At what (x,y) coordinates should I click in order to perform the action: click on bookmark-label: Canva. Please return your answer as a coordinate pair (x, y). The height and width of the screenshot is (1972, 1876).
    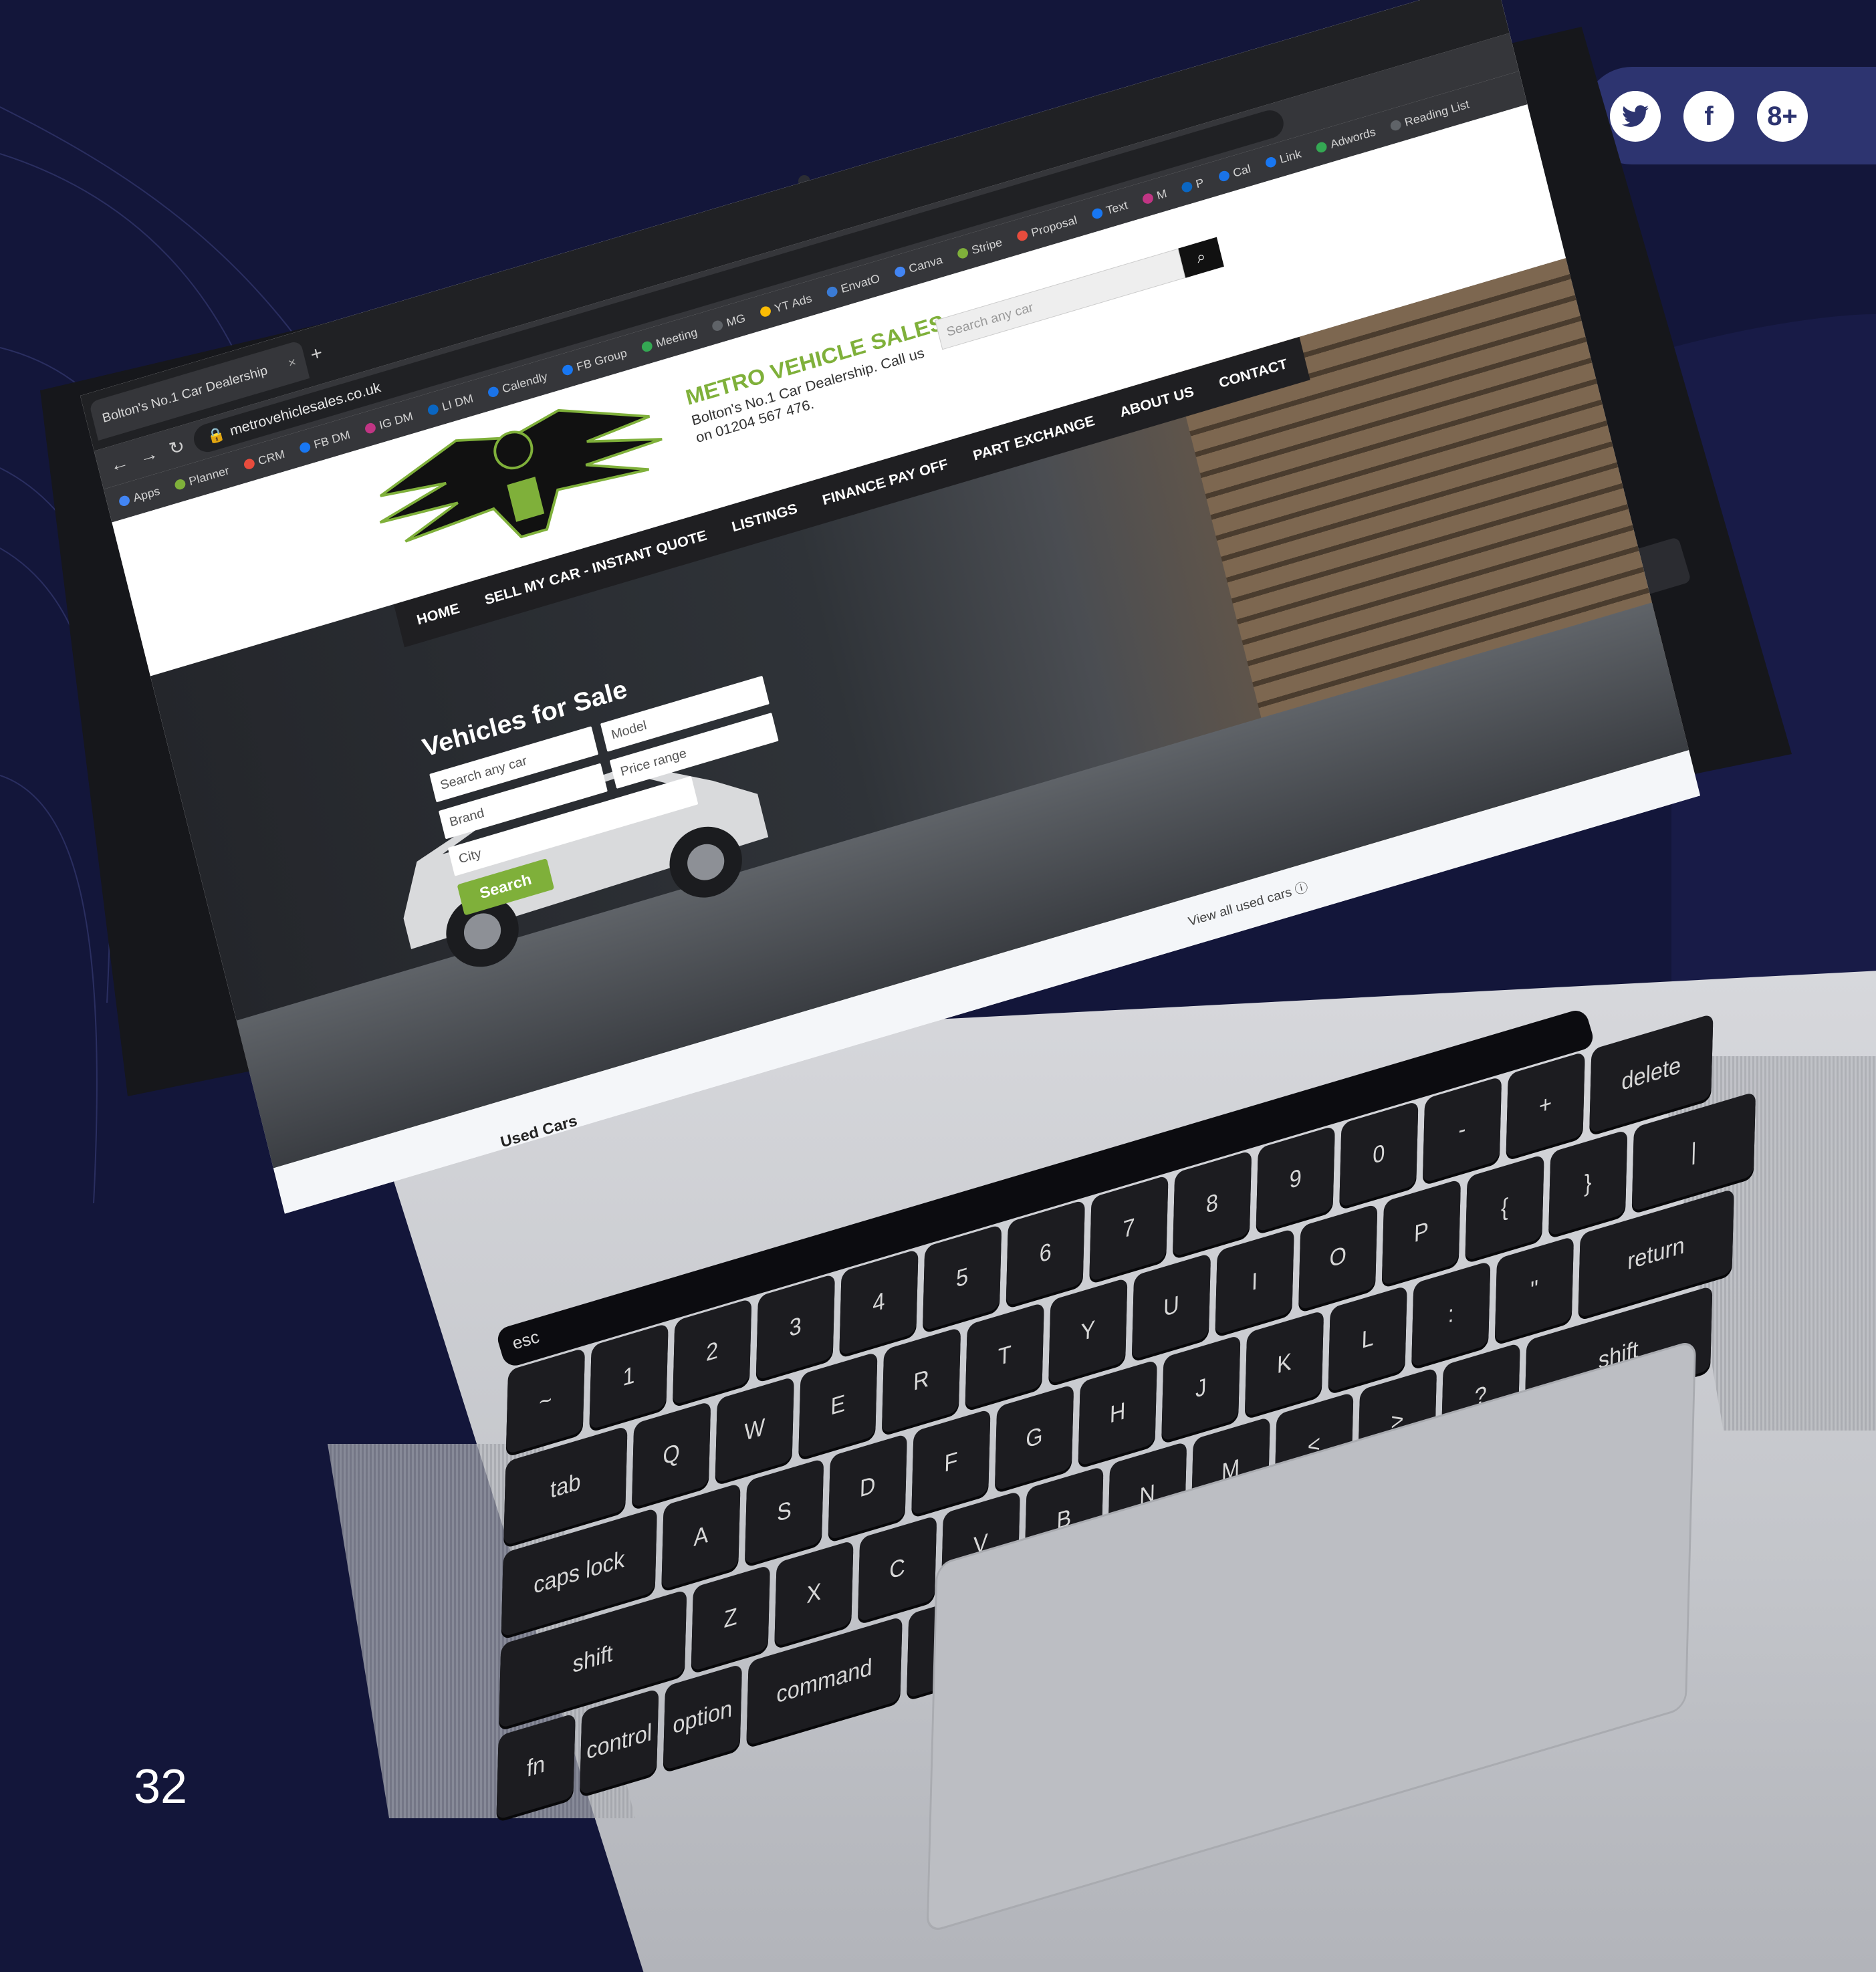
    Looking at the image, I should click on (925, 264).